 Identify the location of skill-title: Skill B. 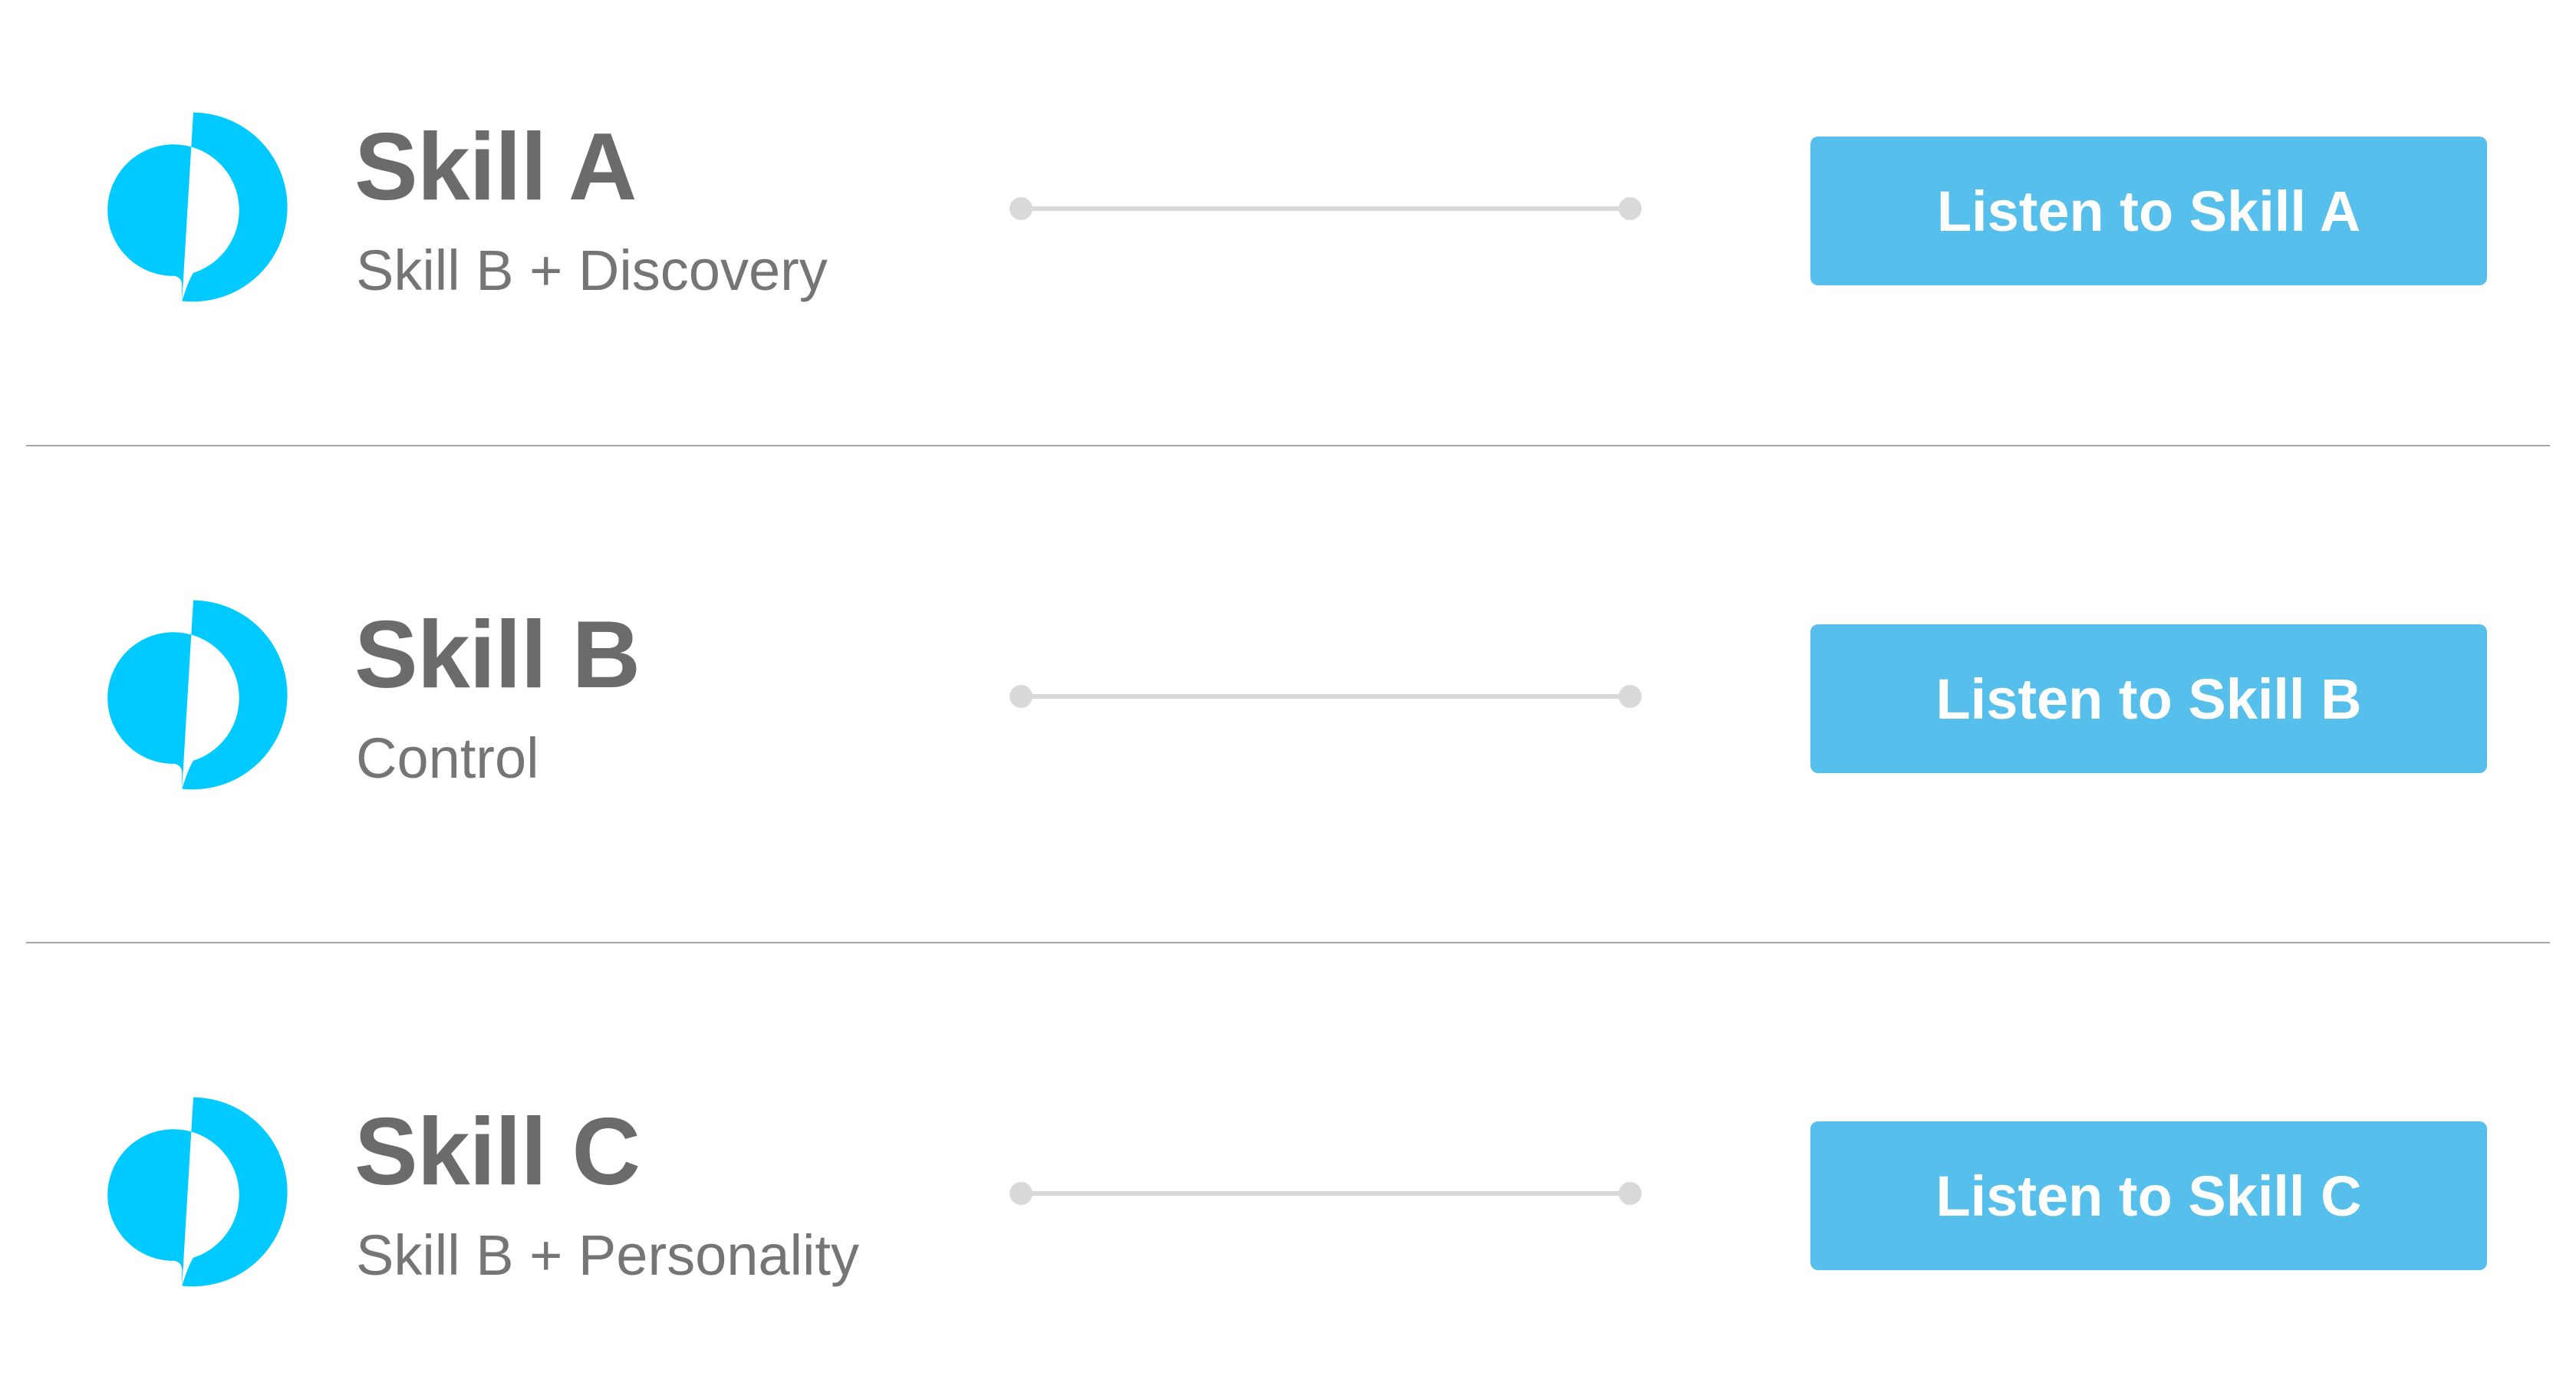
(497, 655).